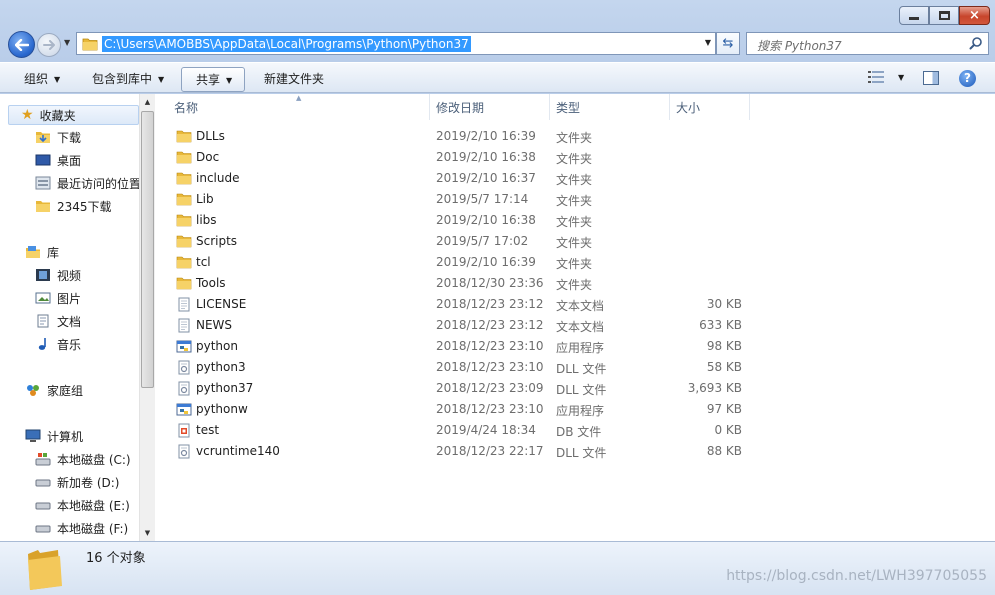  I want to click on file-modified: 2019/2/10 16:38, so click(486, 220).